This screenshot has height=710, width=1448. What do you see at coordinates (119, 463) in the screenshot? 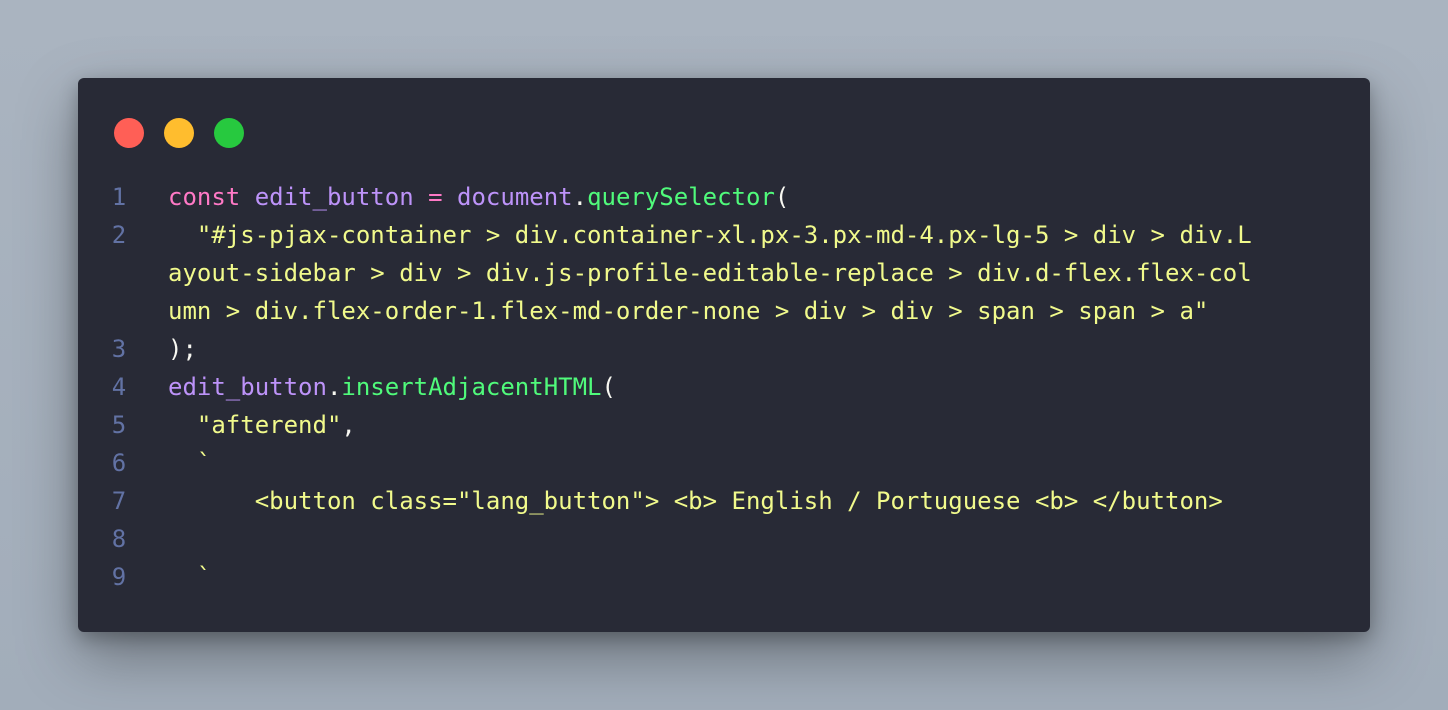
I see `line-number: 6` at bounding box center [119, 463].